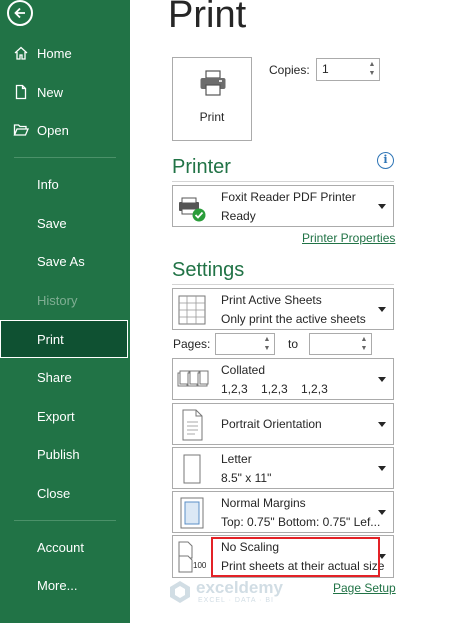 The image size is (474, 623). What do you see at coordinates (283, 206) in the screenshot?
I see `printer-dropdown: Foxit Reader PDF Printer Ready` at bounding box center [283, 206].